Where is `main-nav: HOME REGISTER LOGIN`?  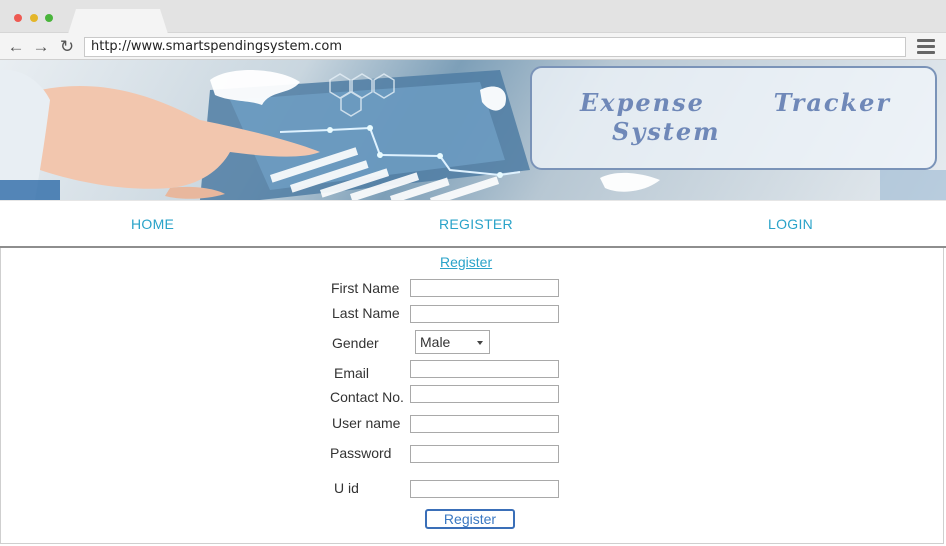
main-nav: HOME REGISTER LOGIN is located at coordinates (473, 224).